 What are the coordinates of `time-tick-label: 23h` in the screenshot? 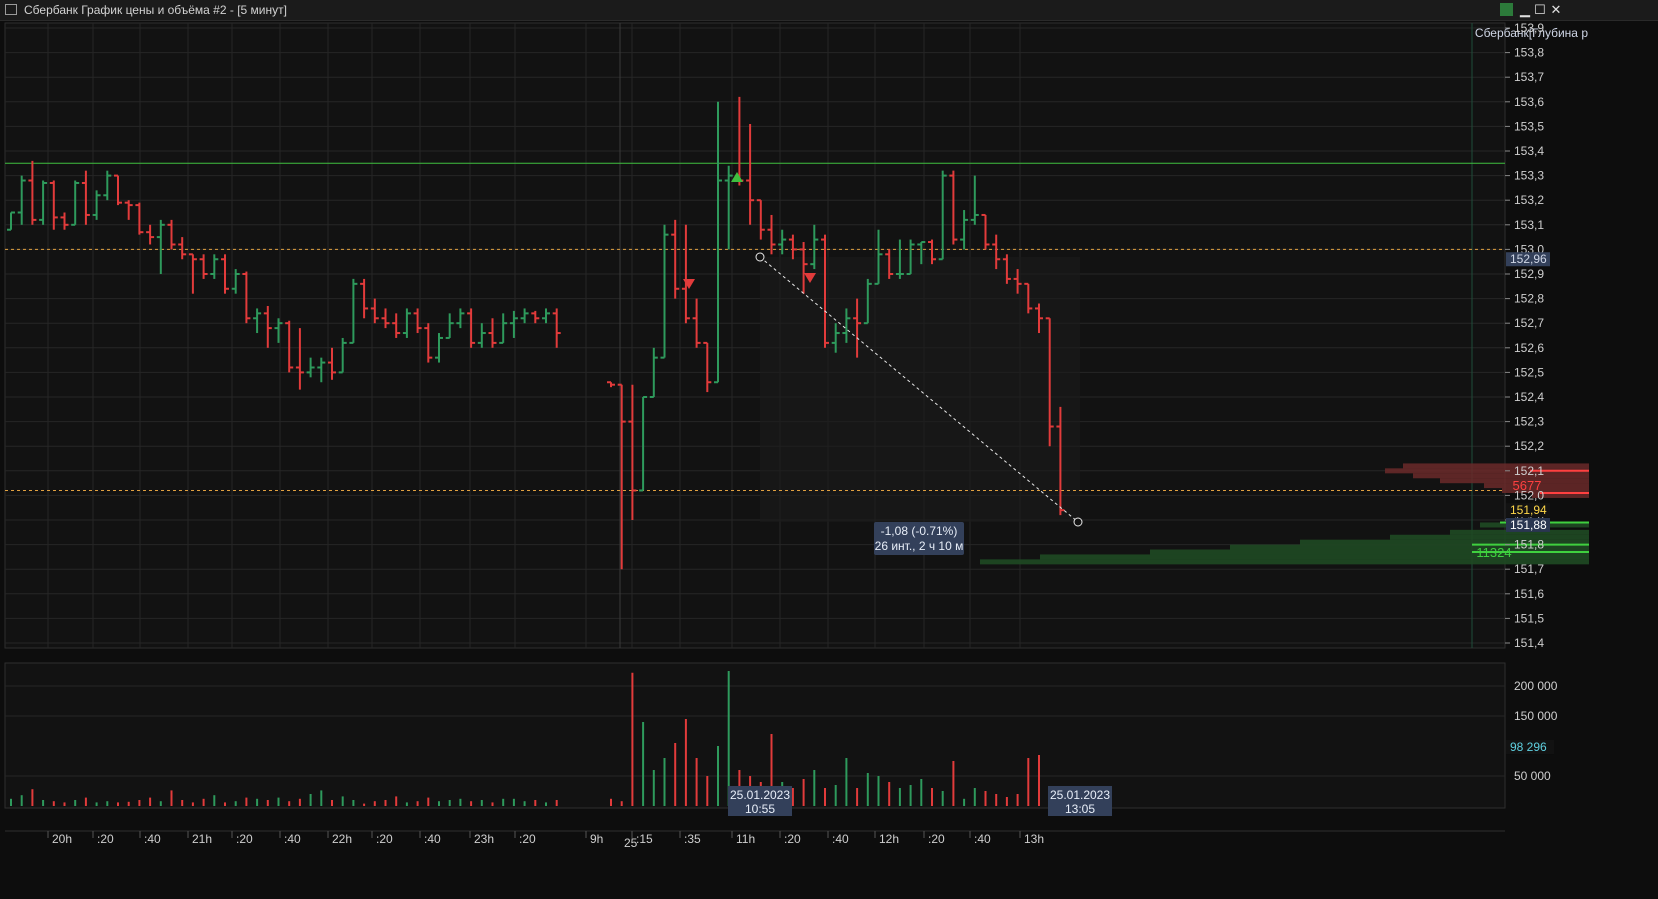 It's located at (484, 839).